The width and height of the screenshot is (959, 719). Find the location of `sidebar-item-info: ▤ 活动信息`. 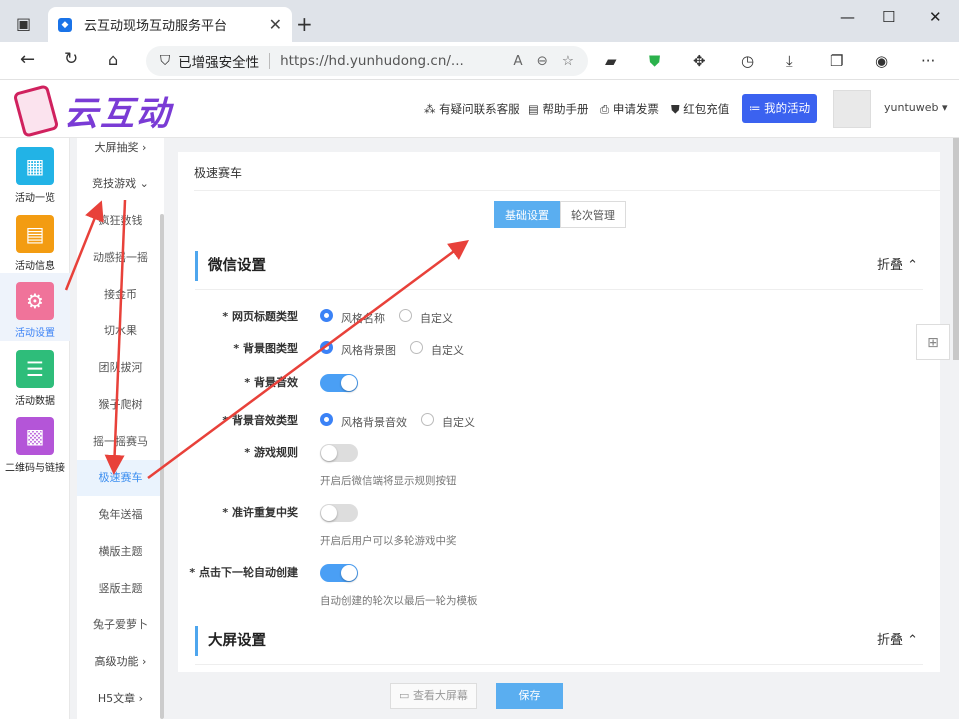

sidebar-item-info: ▤ 活动信息 is located at coordinates (35, 240).